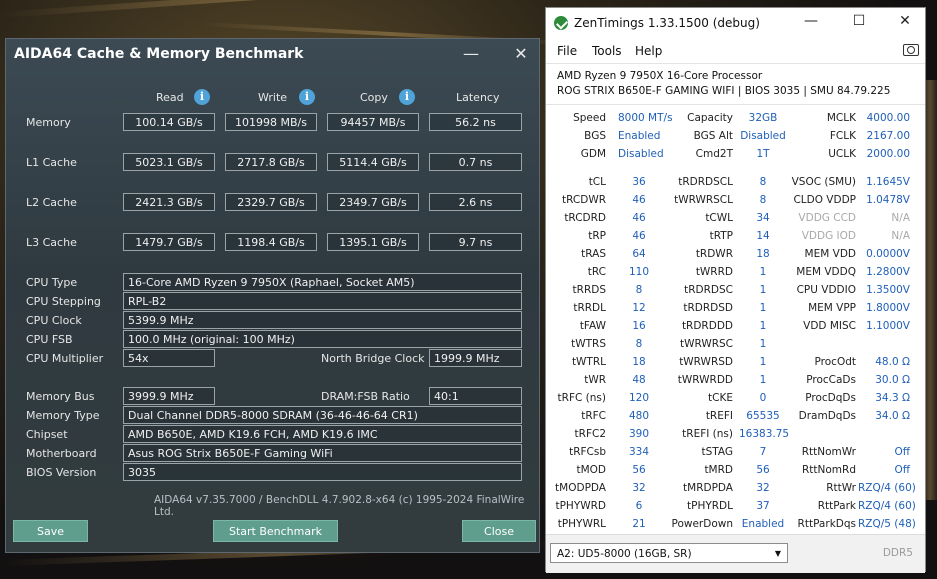  Describe the element at coordinates (639, 218) in the screenshot. I see `timing-value: 46` at that location.